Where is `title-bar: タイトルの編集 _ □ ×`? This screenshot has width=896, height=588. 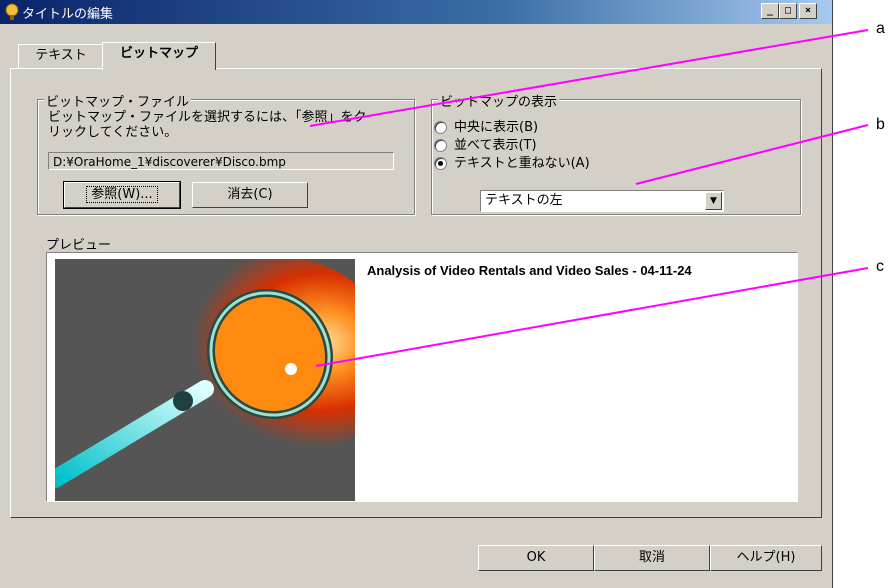 title-bar: タイトルの編集 _ □ × is located at coordinates (416, 12).